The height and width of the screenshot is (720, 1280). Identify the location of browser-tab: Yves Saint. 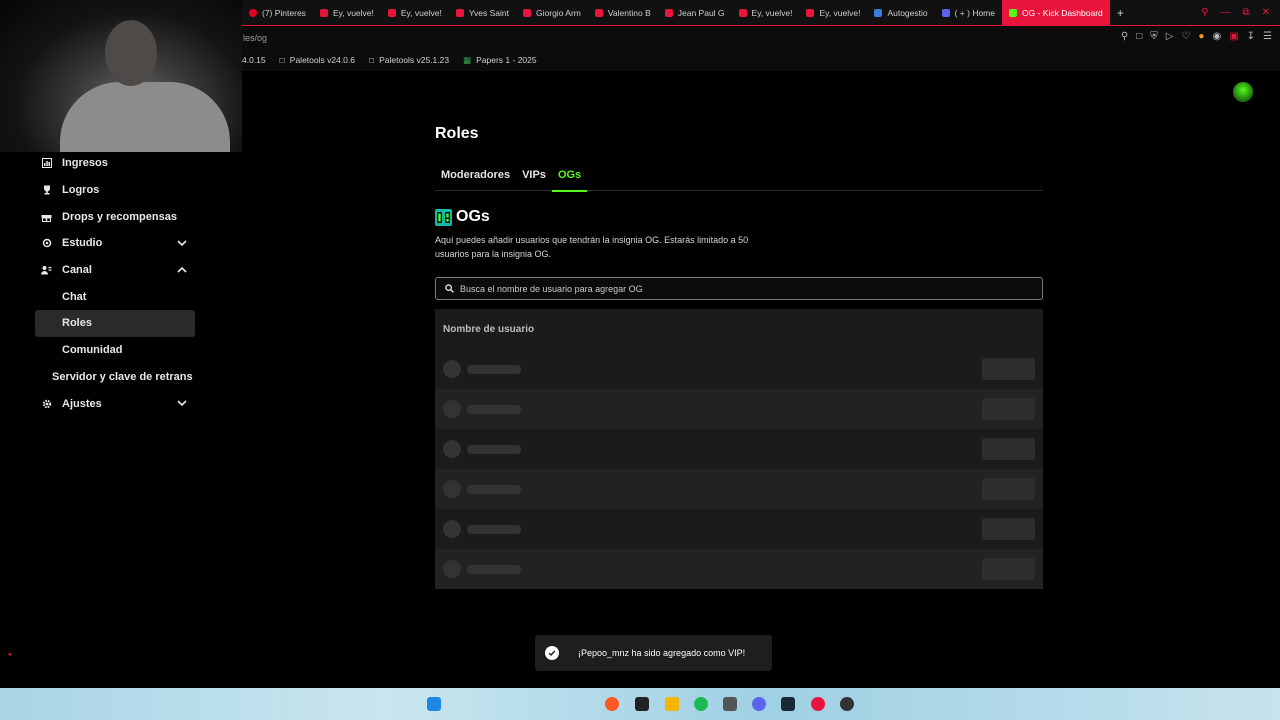
(482, 12).